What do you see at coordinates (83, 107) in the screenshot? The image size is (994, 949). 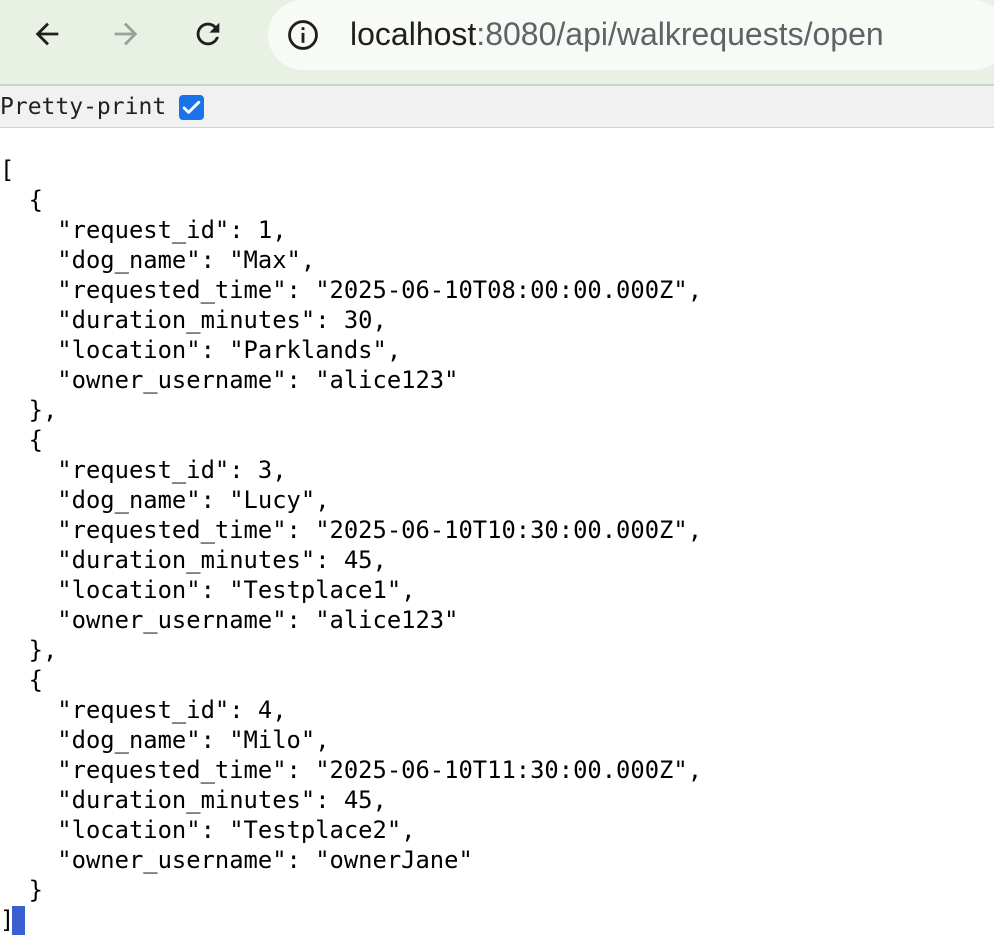 I see `pretty-print-label: Pretty-print` at bounding box center [83, 107].